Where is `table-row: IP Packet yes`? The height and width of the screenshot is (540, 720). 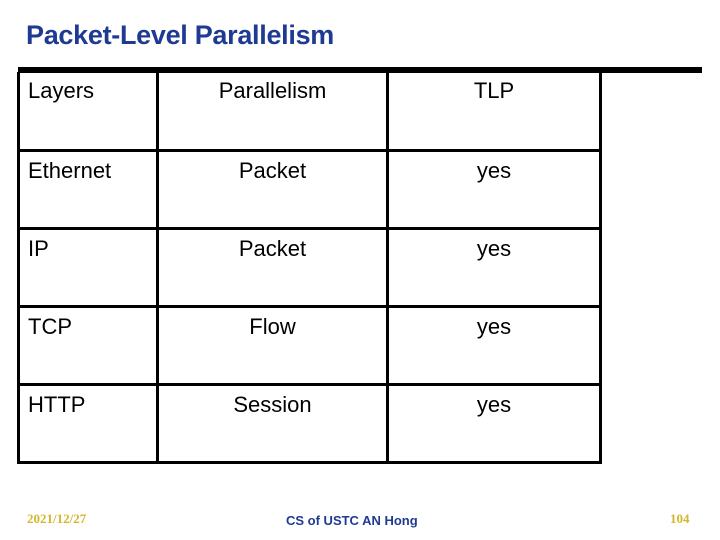
table-row: IP Packet yes is located at coordinates (309, 267).